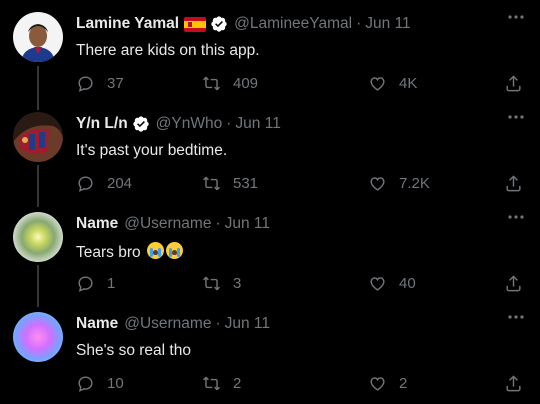 The image size is (540, 404). Describe the element at coordinates (102, 124) in the screenshot. I see `display-name: Y/n L/n` at that location.